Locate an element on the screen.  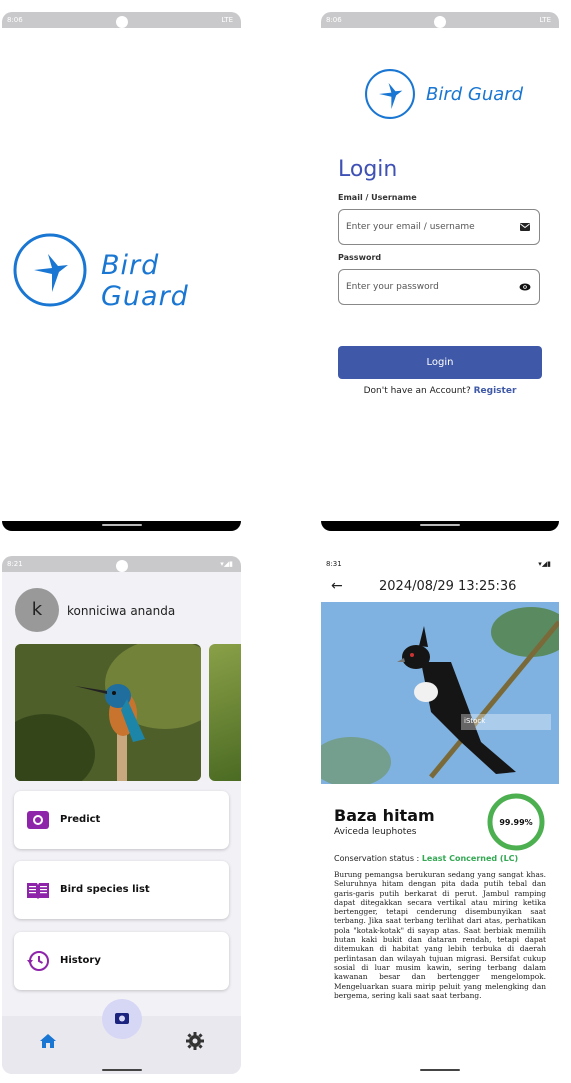
confidence-ring: 99.99% is located at coordinates (516, 822).